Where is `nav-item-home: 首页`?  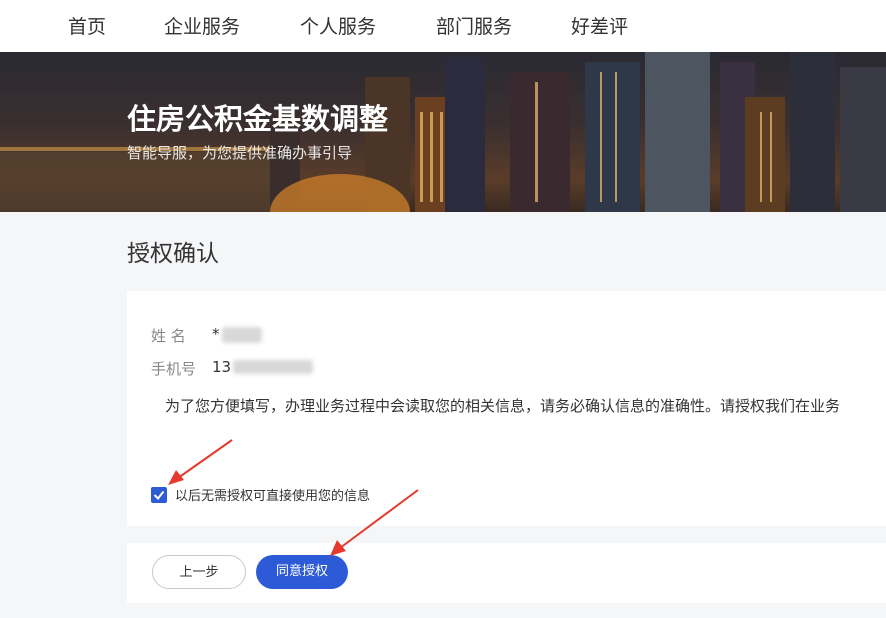 nav-item-home: 首页 is located at coordinates (87, 25).